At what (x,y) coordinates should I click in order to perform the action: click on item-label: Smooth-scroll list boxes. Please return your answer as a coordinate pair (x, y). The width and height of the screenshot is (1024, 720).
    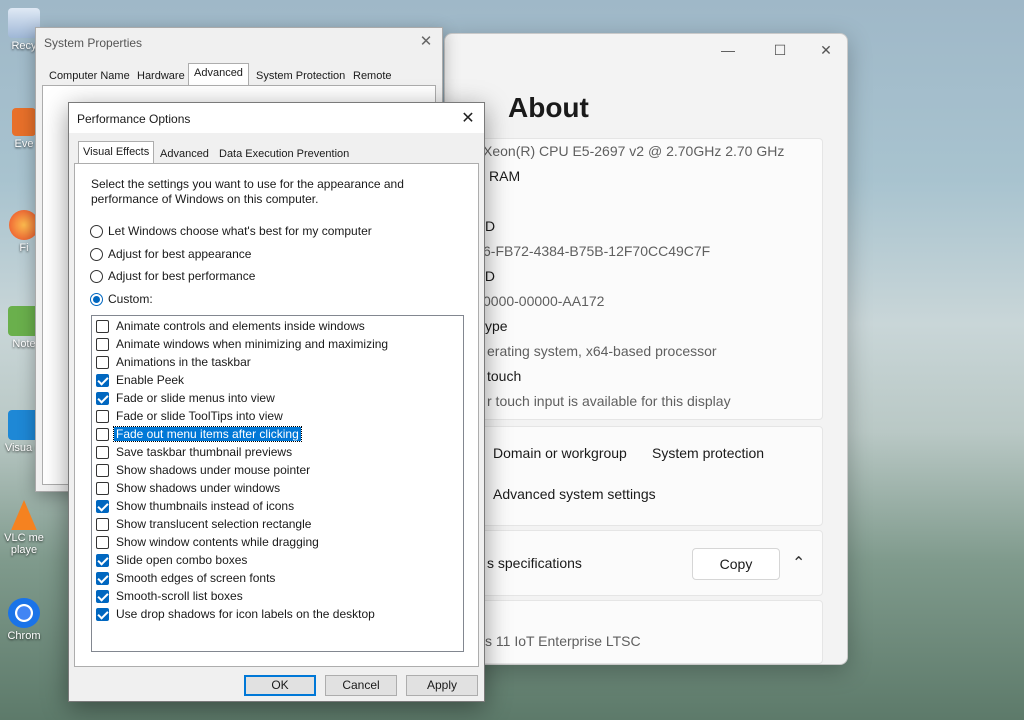
    Looking at the image, I should click on (179, 596).